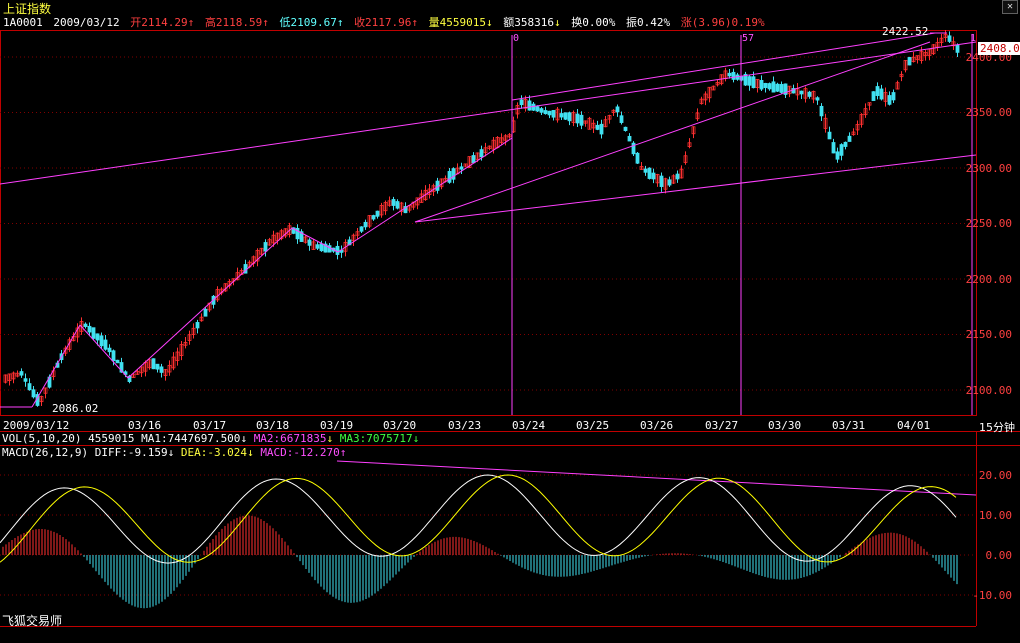 This screenshot has width=1020, height=643. What do you see at coordinates (290, 438) in the screenshot?
I see `vol-ma2: MA2:6671835` at bounding box center [290, 438].